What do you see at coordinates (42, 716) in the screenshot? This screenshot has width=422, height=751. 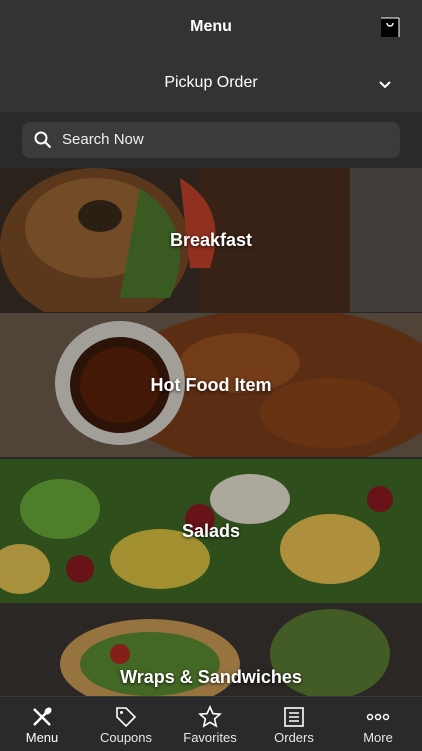 I see `utensils-icon` at bounding box center [42, 716].